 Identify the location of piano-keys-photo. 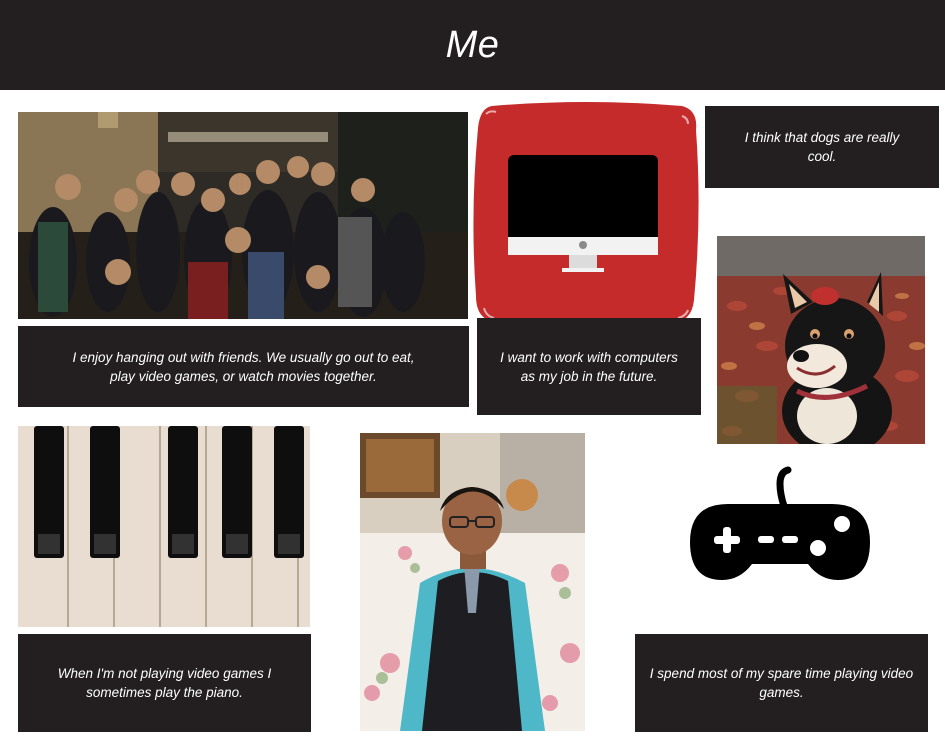
(164, 526).